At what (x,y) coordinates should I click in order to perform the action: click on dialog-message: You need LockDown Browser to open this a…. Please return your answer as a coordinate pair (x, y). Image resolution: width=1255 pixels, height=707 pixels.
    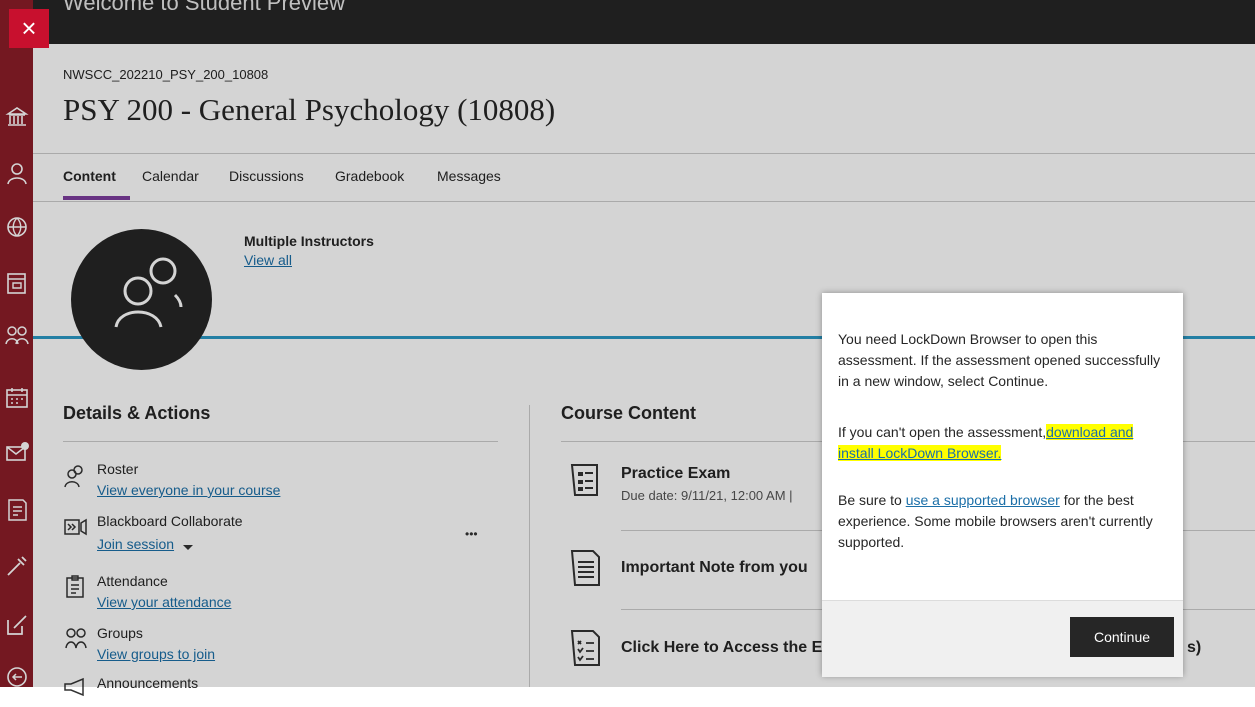
    Looking at the image, I should click on (999, 360).